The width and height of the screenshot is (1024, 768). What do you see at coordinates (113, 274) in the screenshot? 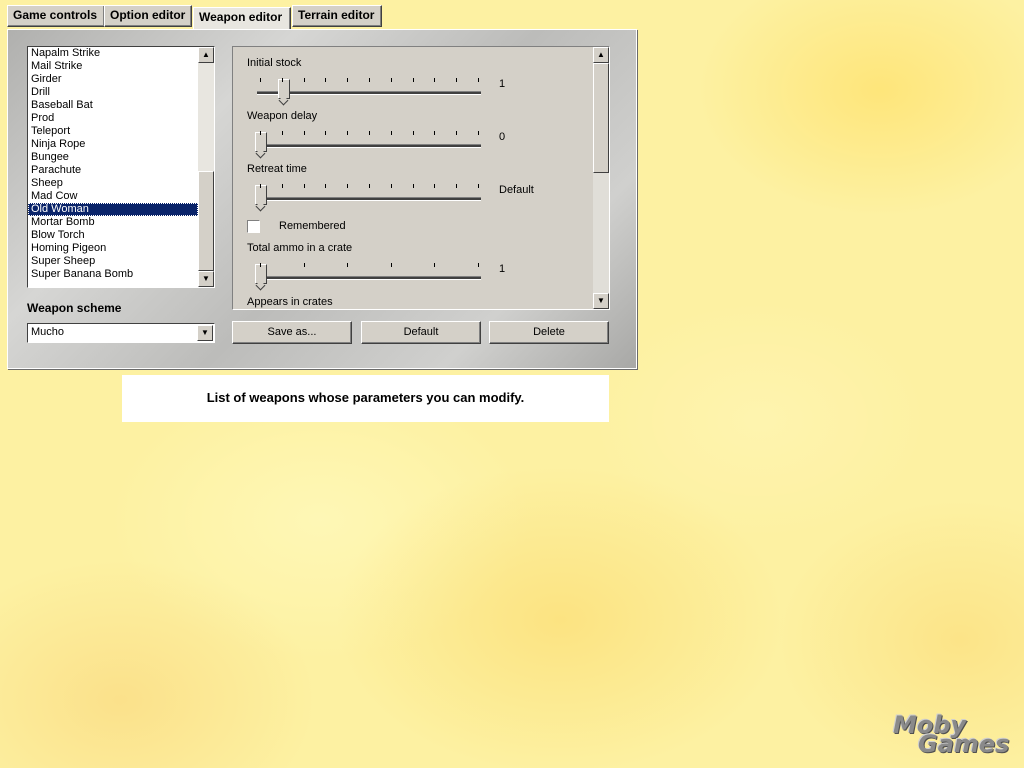
I see `list-item: Super Banana Bomb` at bounding box center [113, 274].